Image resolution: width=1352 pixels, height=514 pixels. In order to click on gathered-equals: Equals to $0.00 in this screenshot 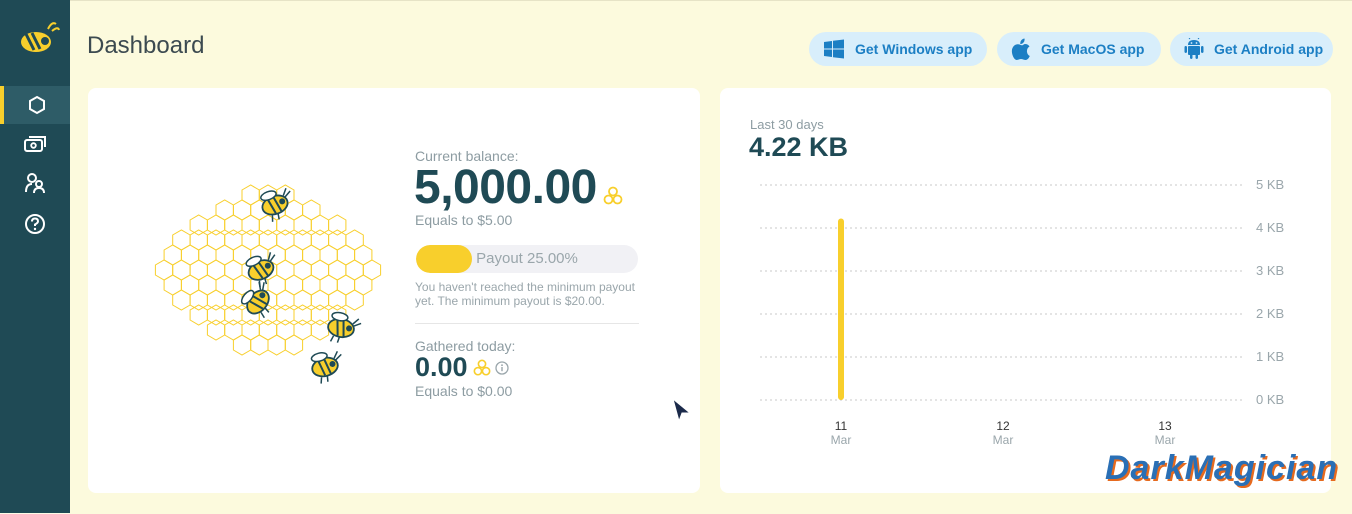, I will do `click(464, 391)`.